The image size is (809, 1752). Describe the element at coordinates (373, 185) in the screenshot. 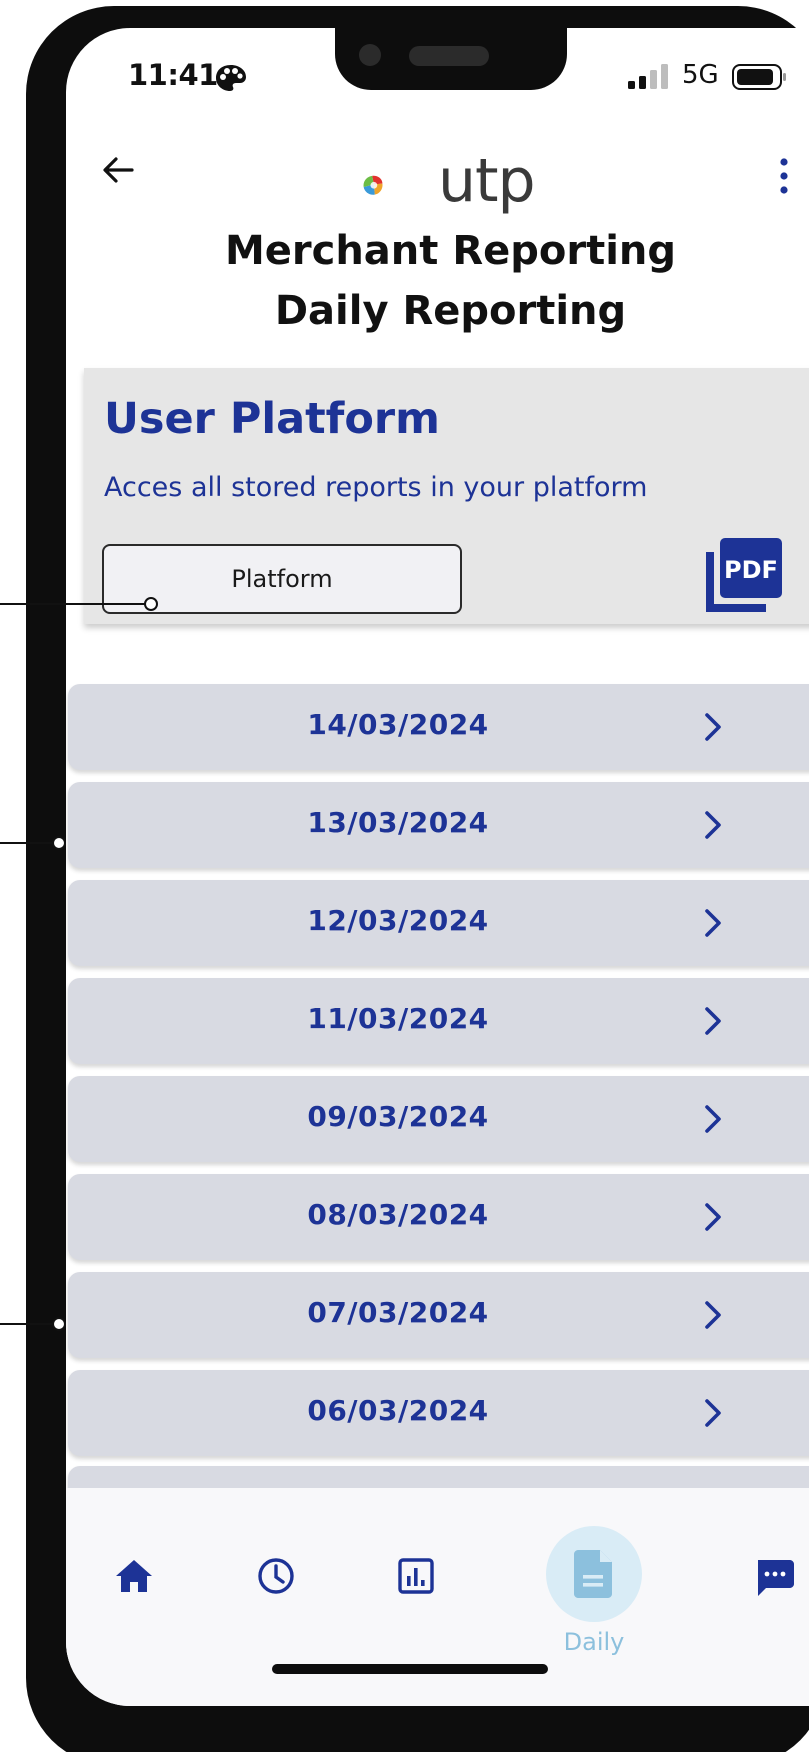

I see `utp-logo-mark` at that location.